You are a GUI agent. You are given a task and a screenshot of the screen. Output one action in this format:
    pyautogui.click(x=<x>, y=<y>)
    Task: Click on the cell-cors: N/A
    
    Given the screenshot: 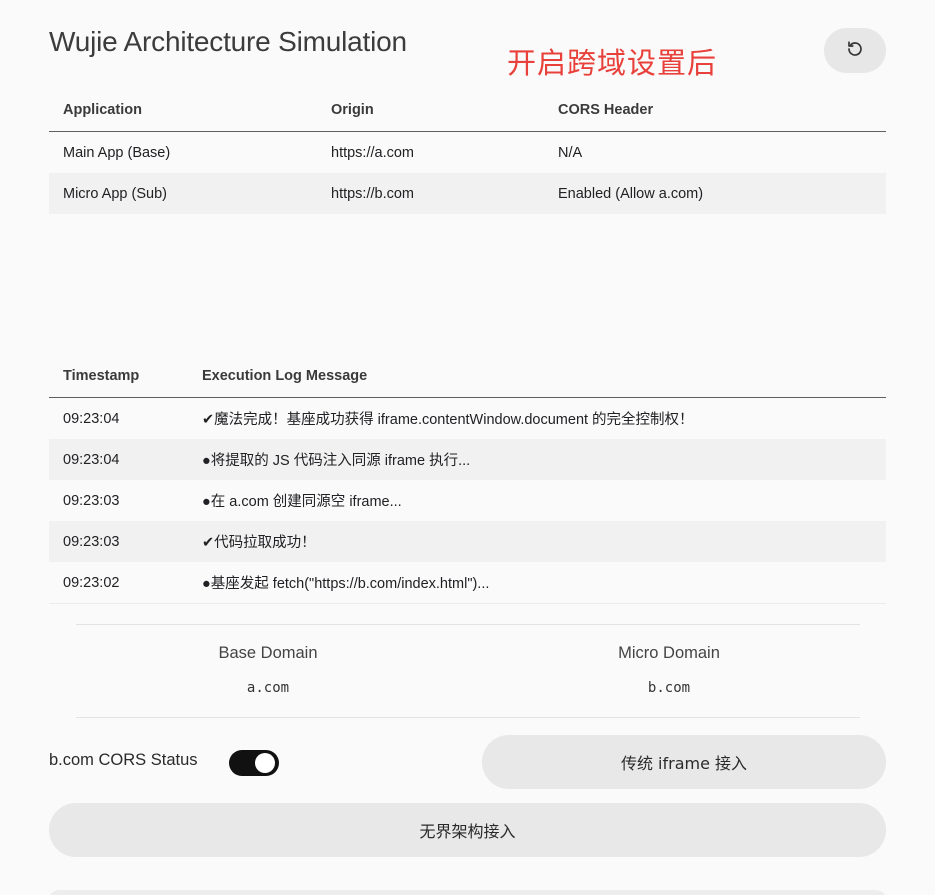 What is the action you would take?
    pyautogui.click(x=570, y=152)
    